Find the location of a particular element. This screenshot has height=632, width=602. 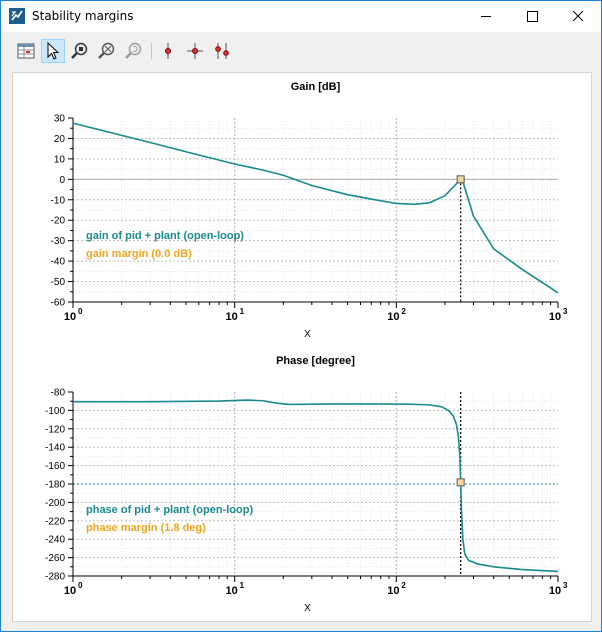

maximize-button is located at coordinates (532, 16).